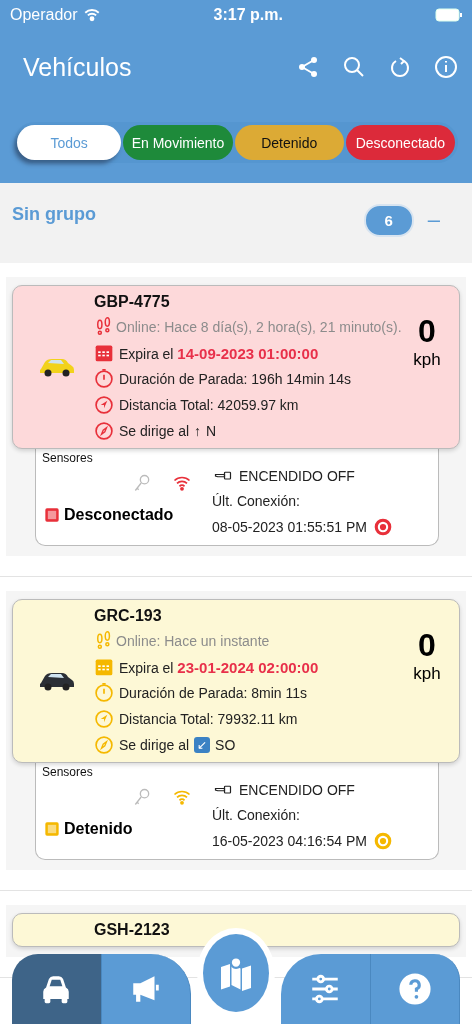 This screenshot has height=1024, width=472. What do you see at coordinates (54, 214) in the screenshot?
I see `group-name: Sin grupo` at bounding box center [54, 214].